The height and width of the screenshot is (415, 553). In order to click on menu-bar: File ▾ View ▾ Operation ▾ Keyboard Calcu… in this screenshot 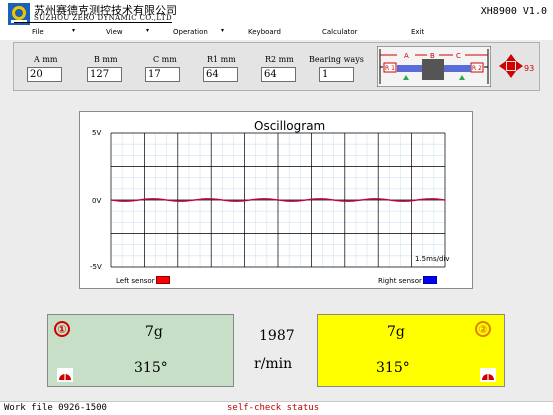, I will do `click(276, 33)`.